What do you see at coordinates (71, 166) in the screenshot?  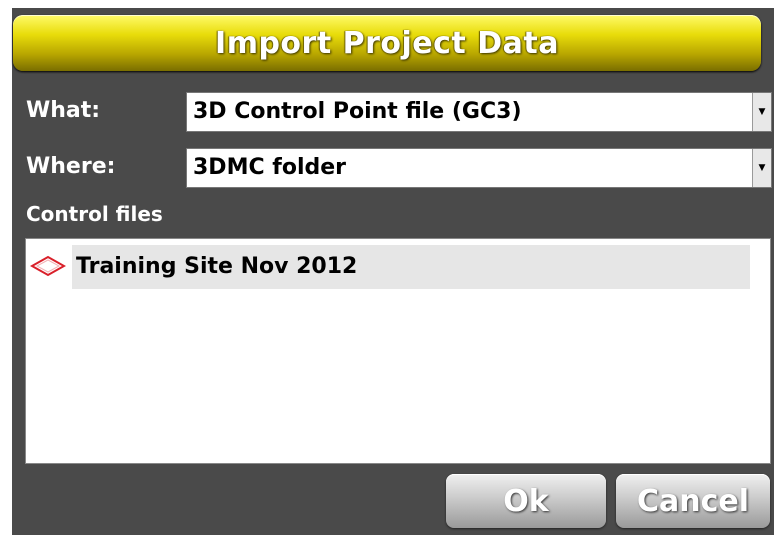 I see `where-label: Where:` at bounding box center [71, 166].